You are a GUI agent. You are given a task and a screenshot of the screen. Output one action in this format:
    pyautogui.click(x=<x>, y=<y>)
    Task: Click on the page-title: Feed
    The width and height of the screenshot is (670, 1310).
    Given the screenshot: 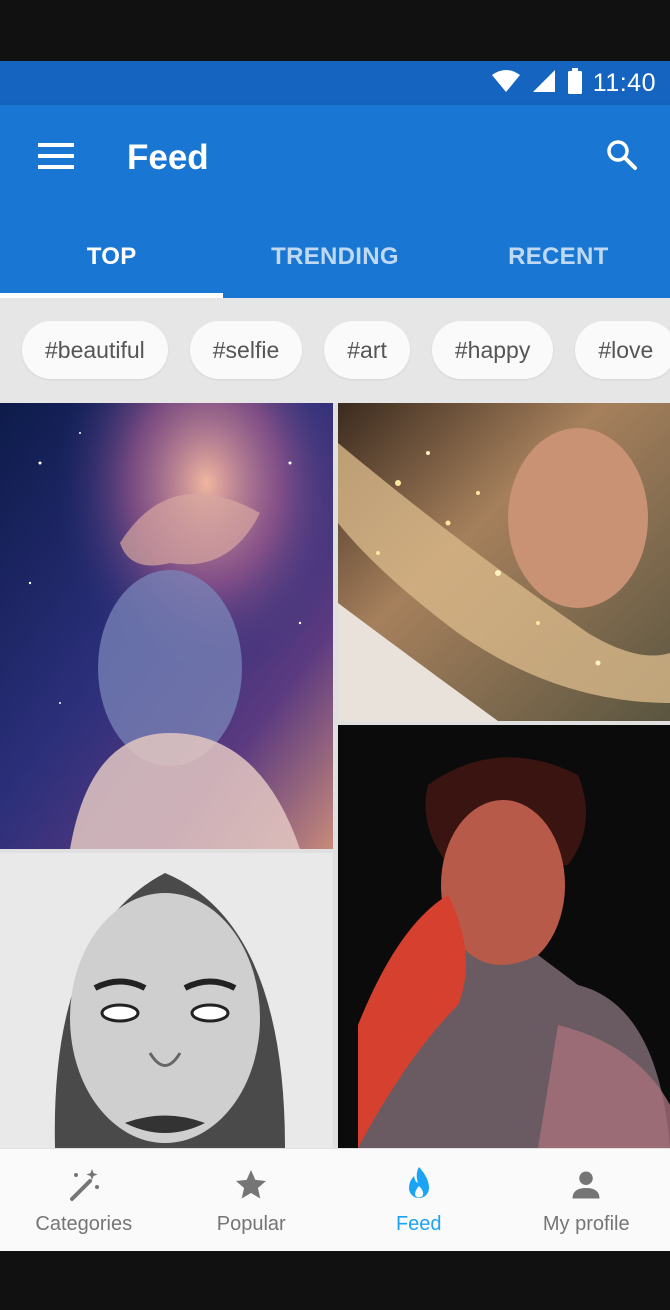 What is the action you would take?
    pyautogui.click(x=168, y=157)
    